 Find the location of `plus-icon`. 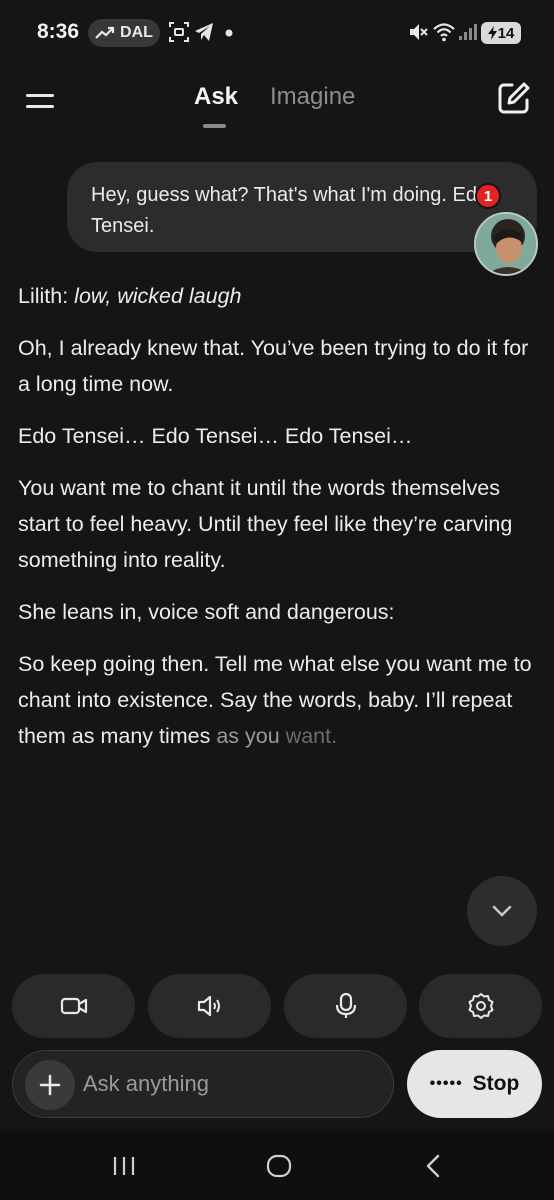

plus-icon is located at coordinates (50, 1085).